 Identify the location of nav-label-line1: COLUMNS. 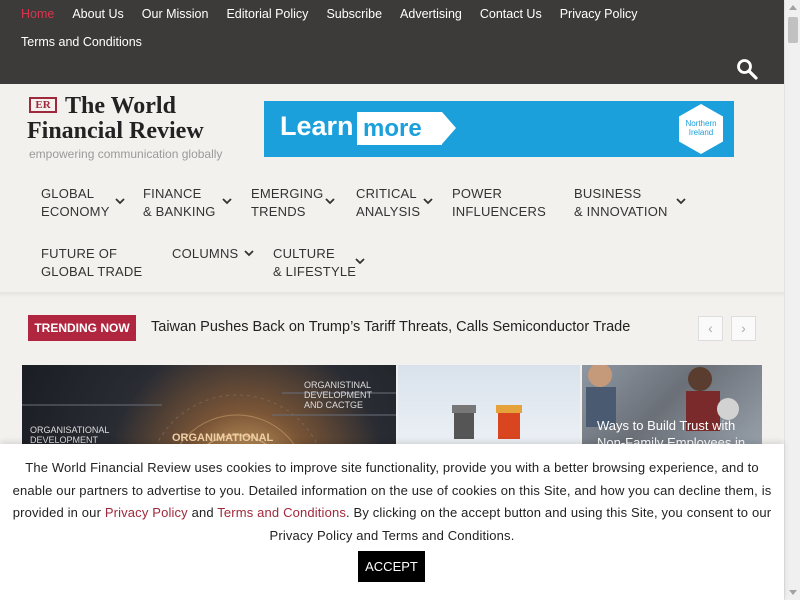
(205, 253).